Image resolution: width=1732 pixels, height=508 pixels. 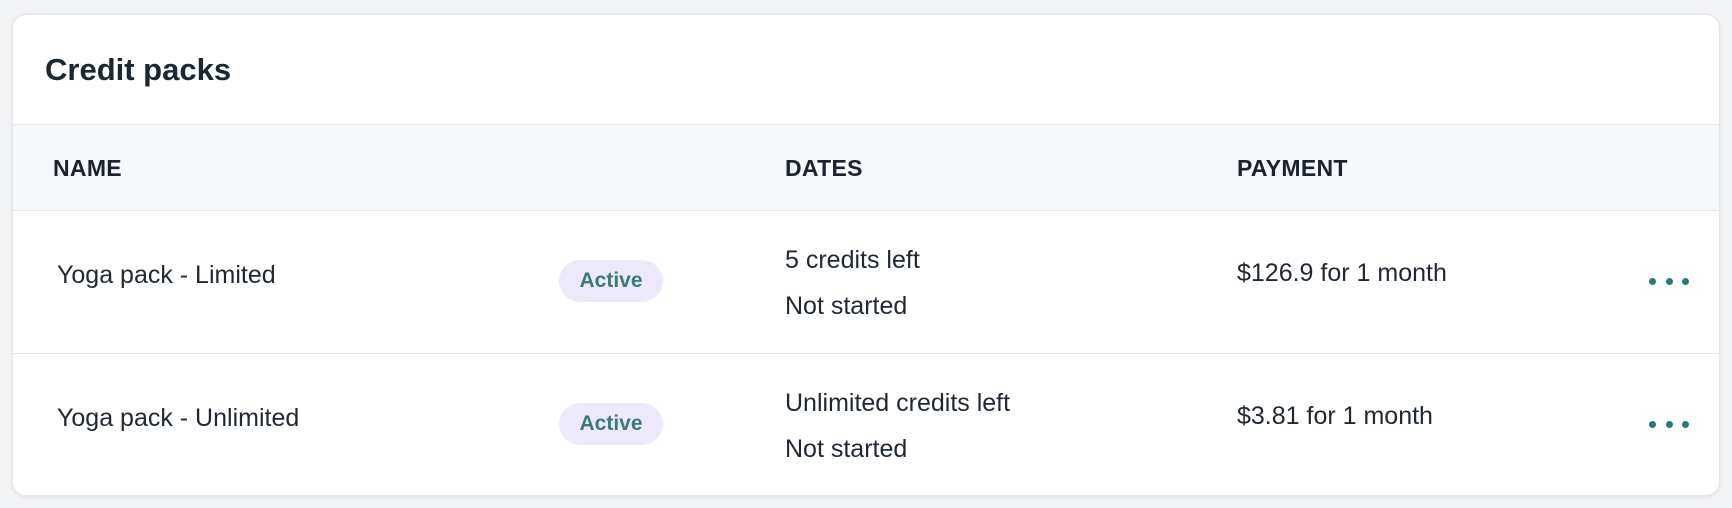 What do you see at coordinates (852, 283) in the screenshot?
I see `dates-cell: 5 credits left Not started` at bounding box center [852, 283].